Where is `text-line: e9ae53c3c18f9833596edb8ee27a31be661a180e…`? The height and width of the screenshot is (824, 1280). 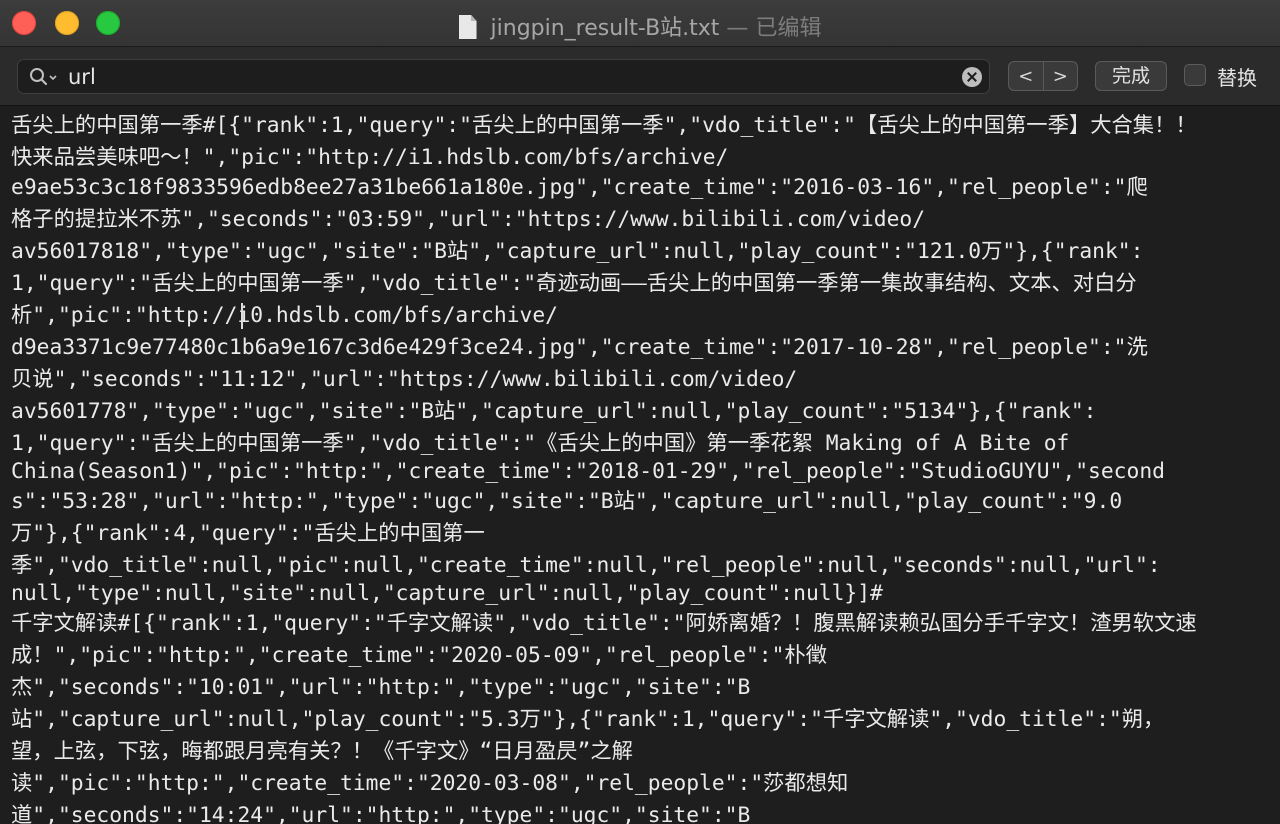 text-line: e9ae53c3c18f9833596edb8ee27a31be661a180e… is located at coordinates (579, 187).